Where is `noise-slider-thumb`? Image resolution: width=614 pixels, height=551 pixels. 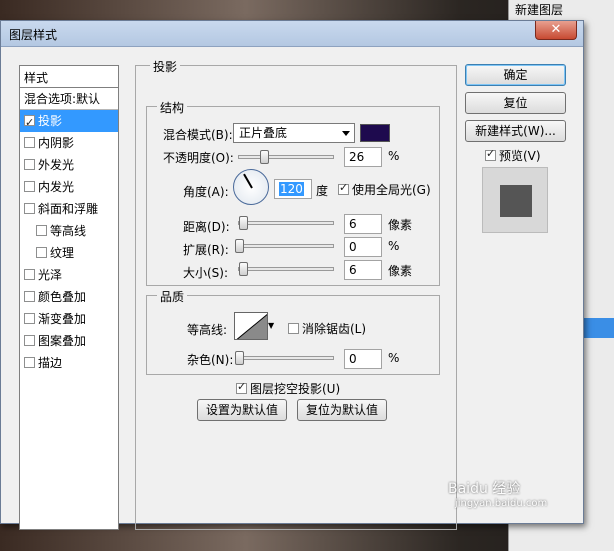
noise-slider-thumb is located at coordinates (239, 358).